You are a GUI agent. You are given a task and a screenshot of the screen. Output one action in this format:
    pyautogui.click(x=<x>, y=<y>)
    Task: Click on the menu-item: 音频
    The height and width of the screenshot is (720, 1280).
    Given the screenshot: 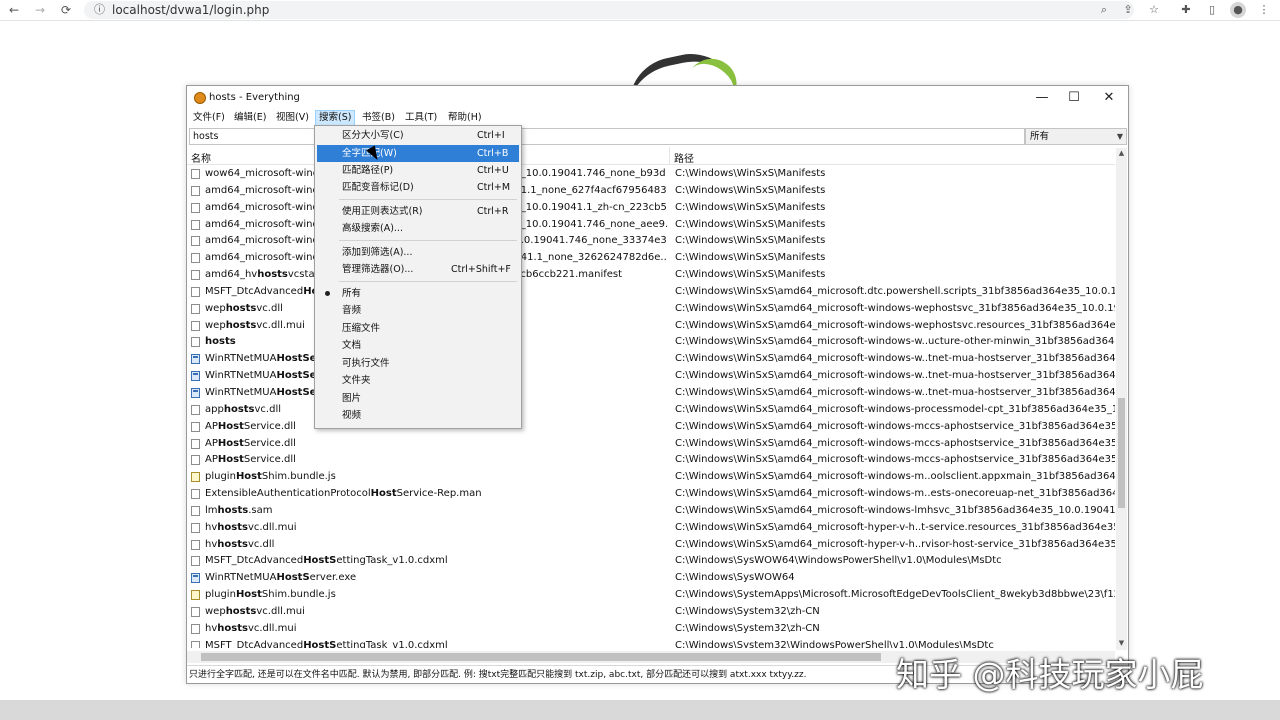 What is the action you would take?
    pyautogui.click(x=418, y=310)
    